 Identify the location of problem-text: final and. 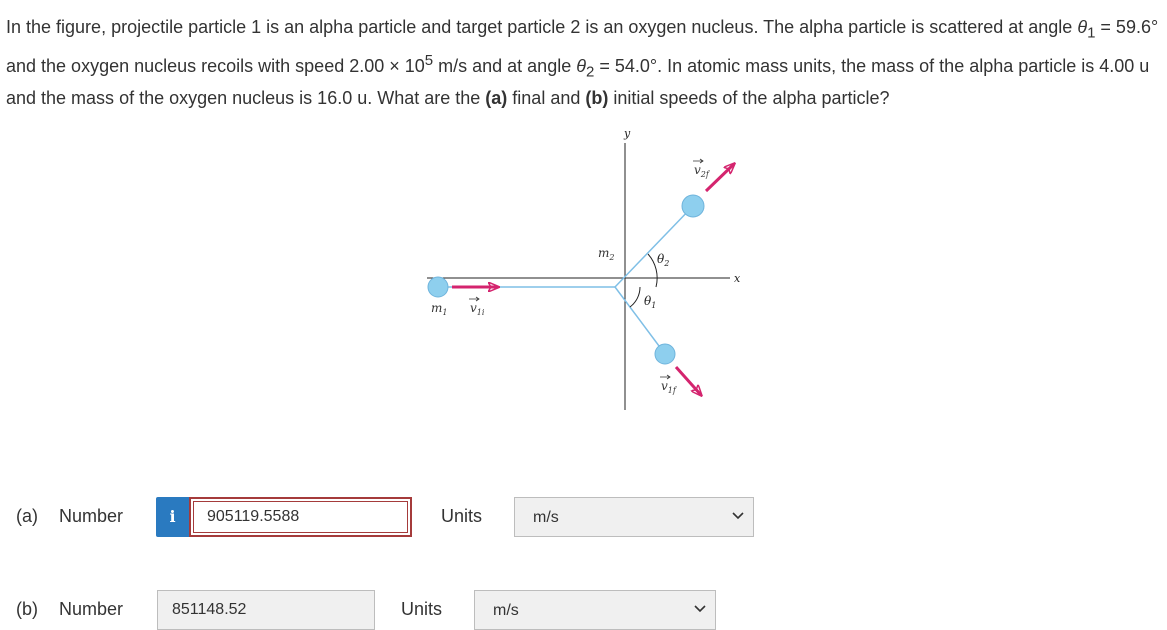
(546, 98).